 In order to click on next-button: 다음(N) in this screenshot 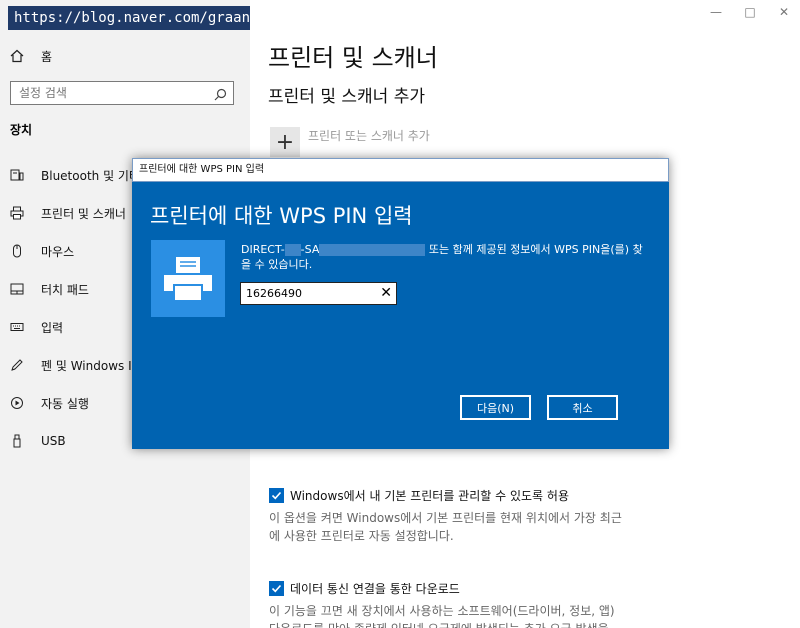, I will do `click(495, 407)`.